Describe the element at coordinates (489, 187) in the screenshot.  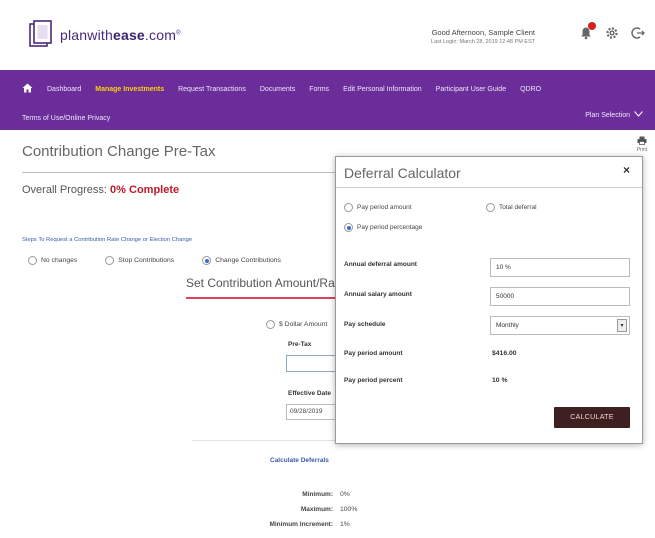
I see `modal-divider` at that location.